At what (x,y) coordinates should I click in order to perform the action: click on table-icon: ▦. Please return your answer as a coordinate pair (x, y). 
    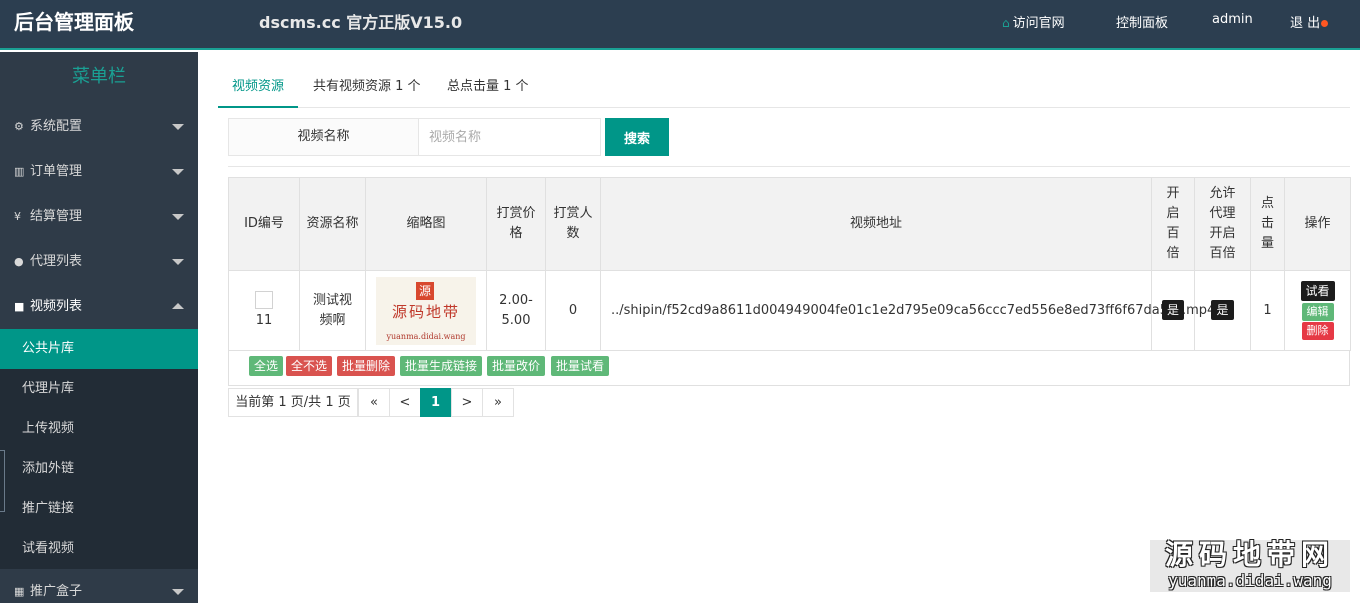
    Looking at the image, I should click on (19, 591).